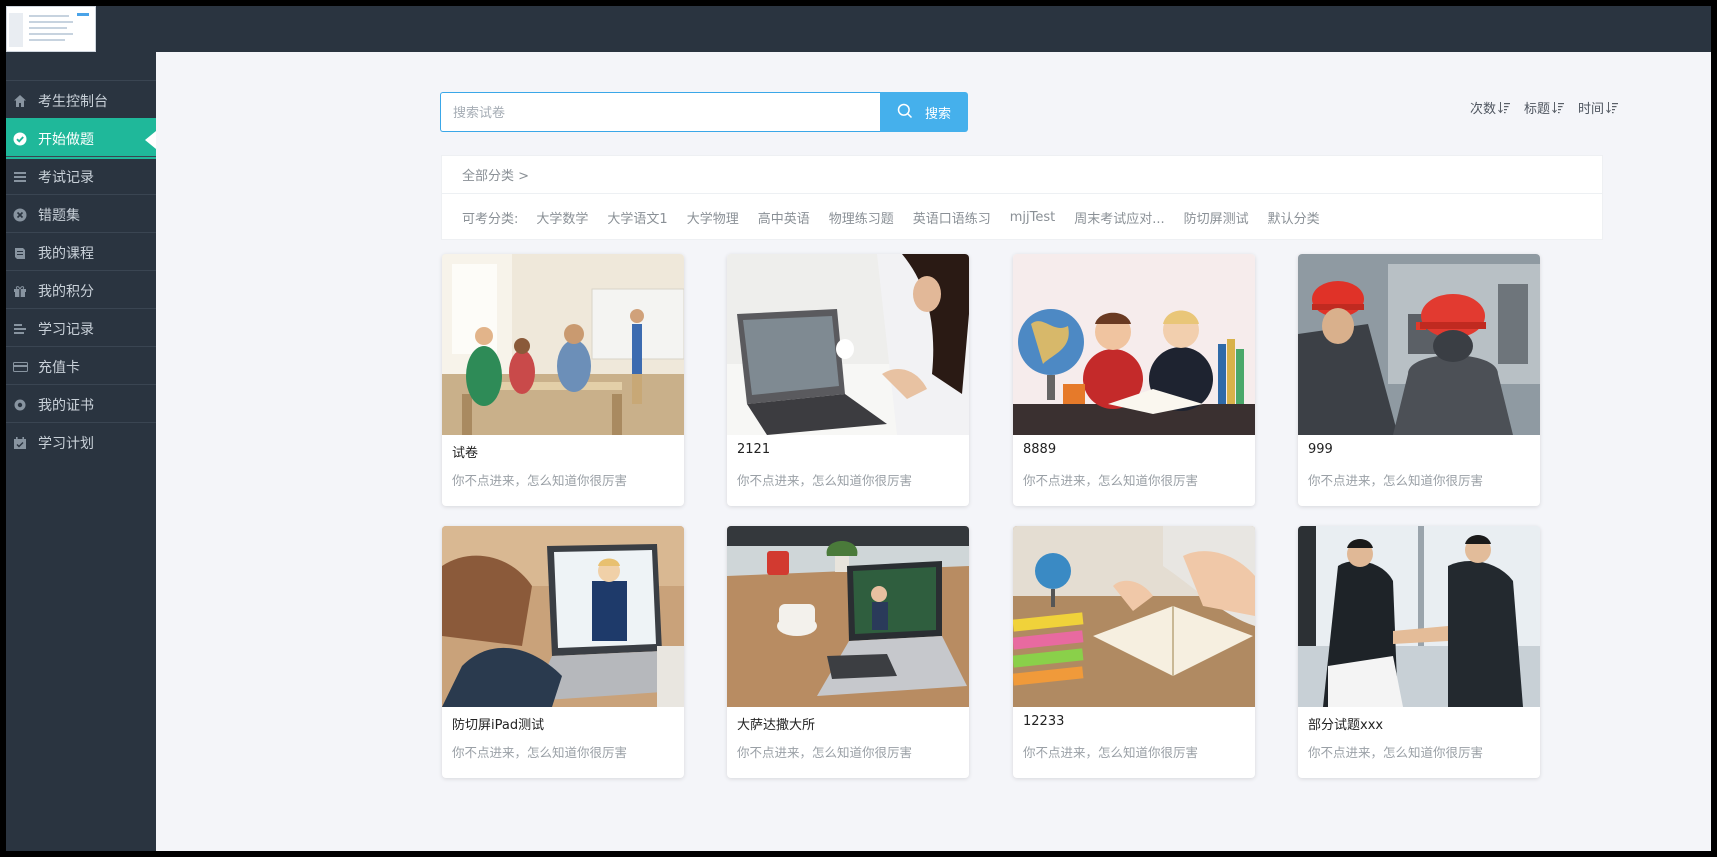 Image resolution: width=1717 pixels, height=857 pixels. Describe the element at coordinates (713, 217) in the screenshot. I see `category-item: 大学物理` at that location.